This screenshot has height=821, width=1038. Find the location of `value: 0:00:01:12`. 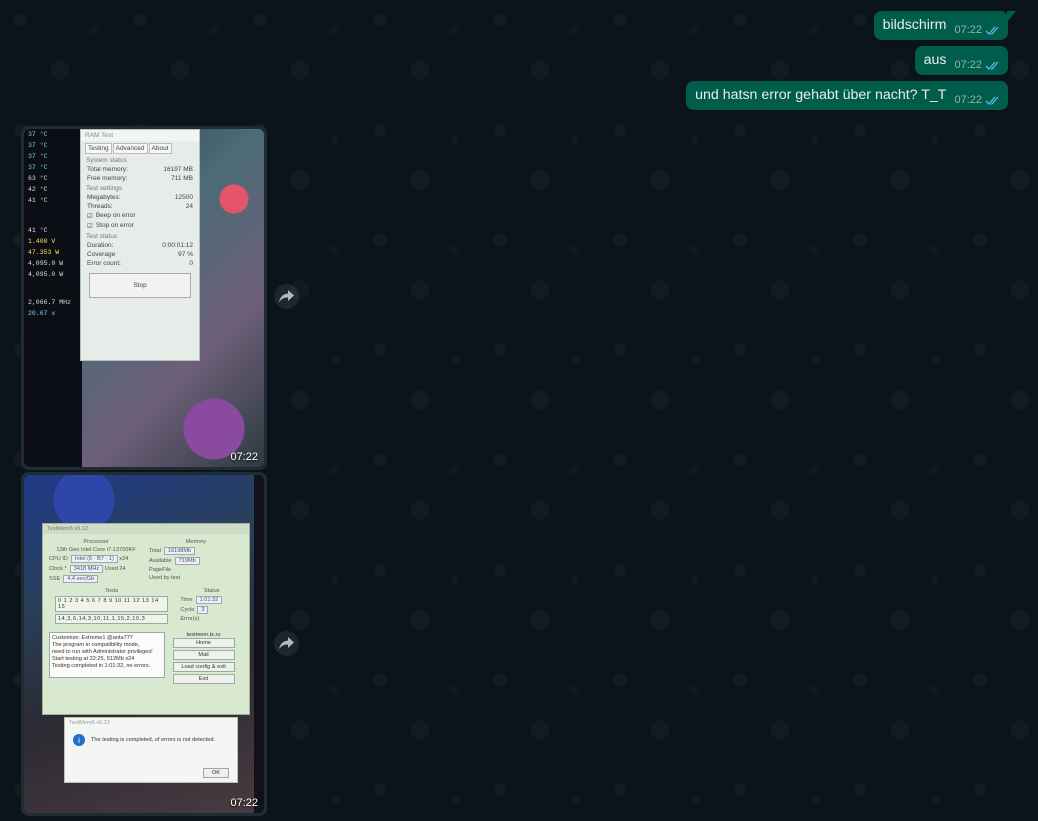

value: 0:00:01:12 is located at coordinates (177, 245).